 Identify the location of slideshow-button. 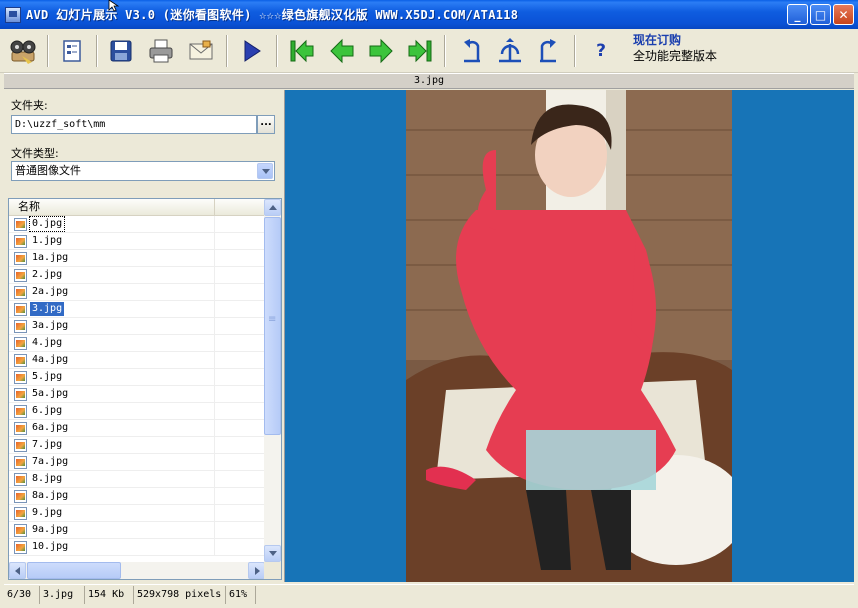
(23, 51).